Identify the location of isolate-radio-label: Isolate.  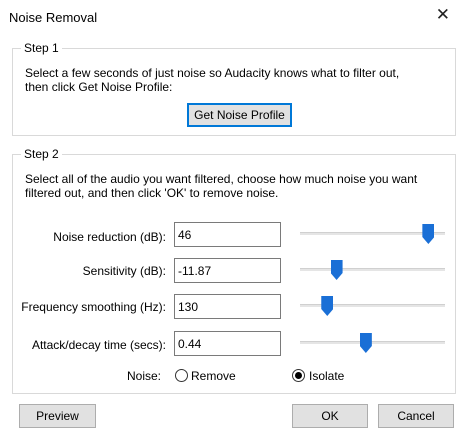
(326, 376).